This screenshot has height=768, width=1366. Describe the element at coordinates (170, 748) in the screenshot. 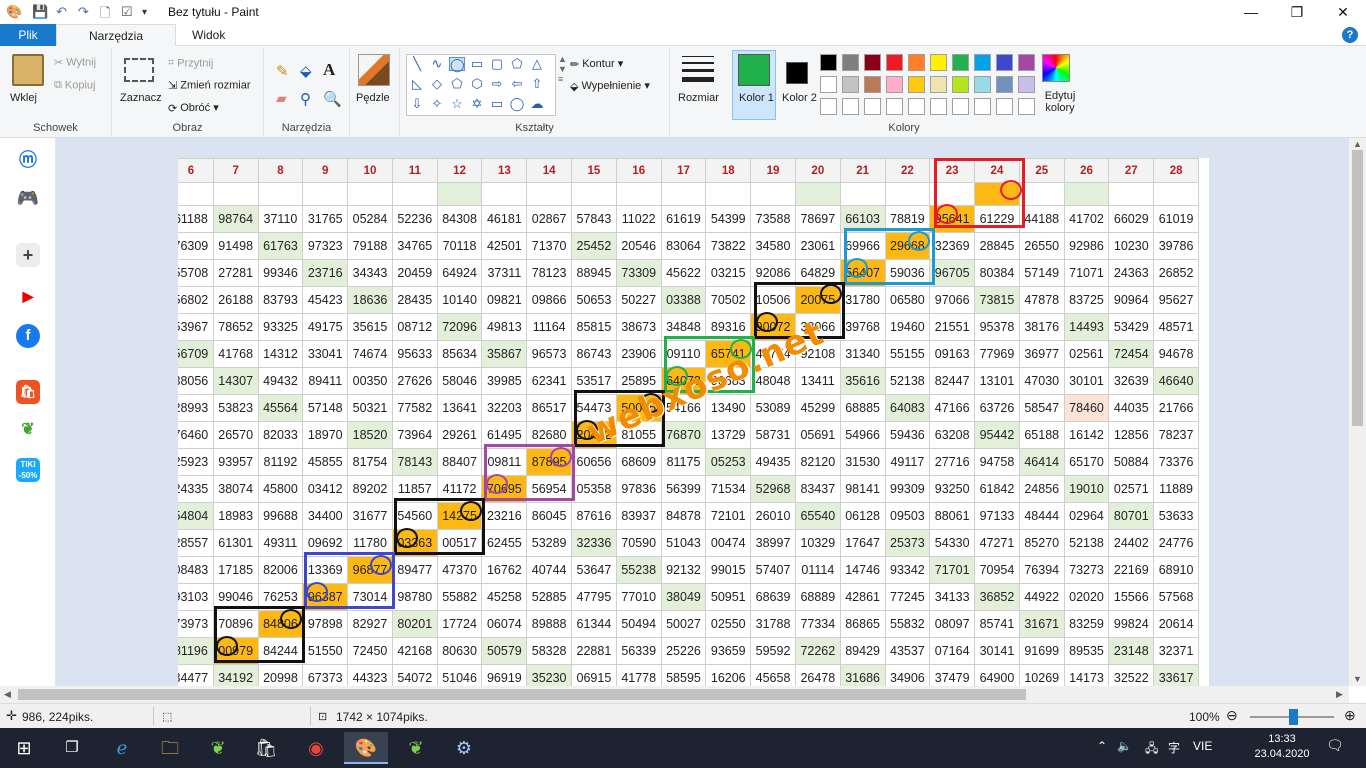

I see `file-explorer-icon: 🗀` at that location.